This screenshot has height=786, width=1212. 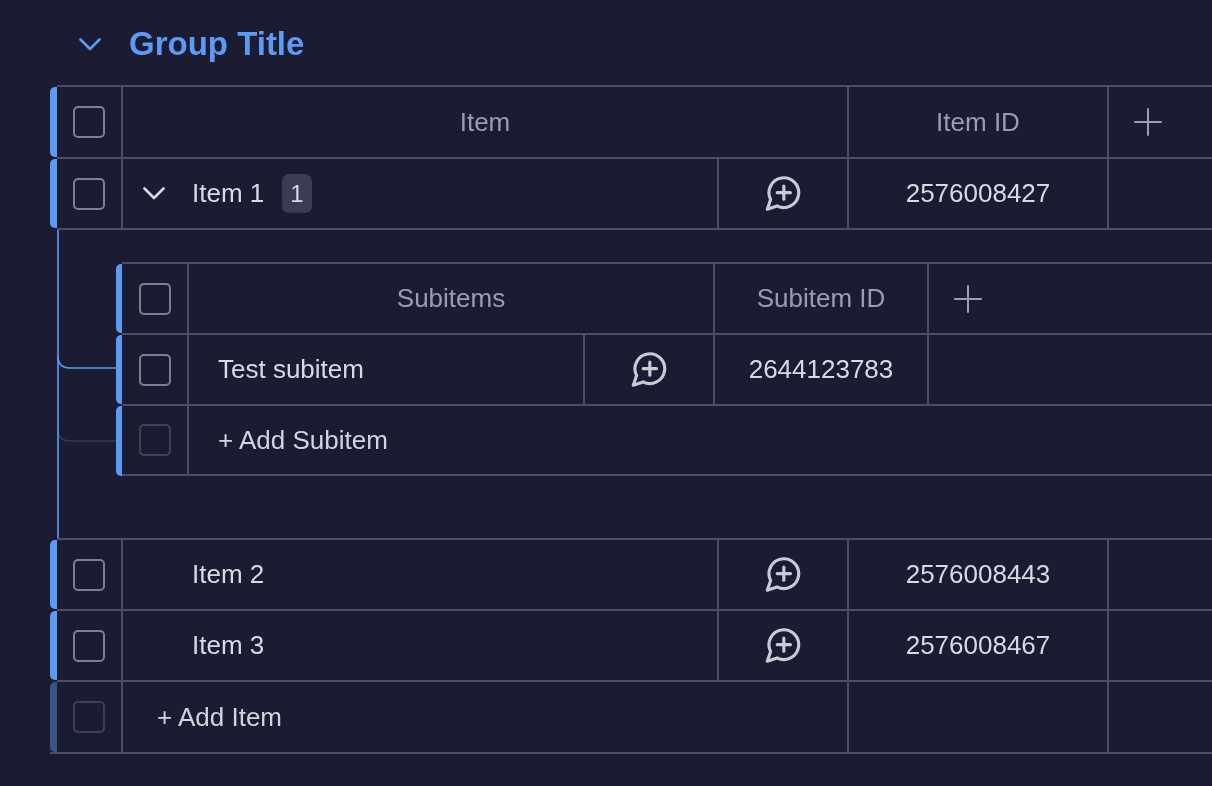 I want to click on column-header: Subitems, so click(x=452, y=298).